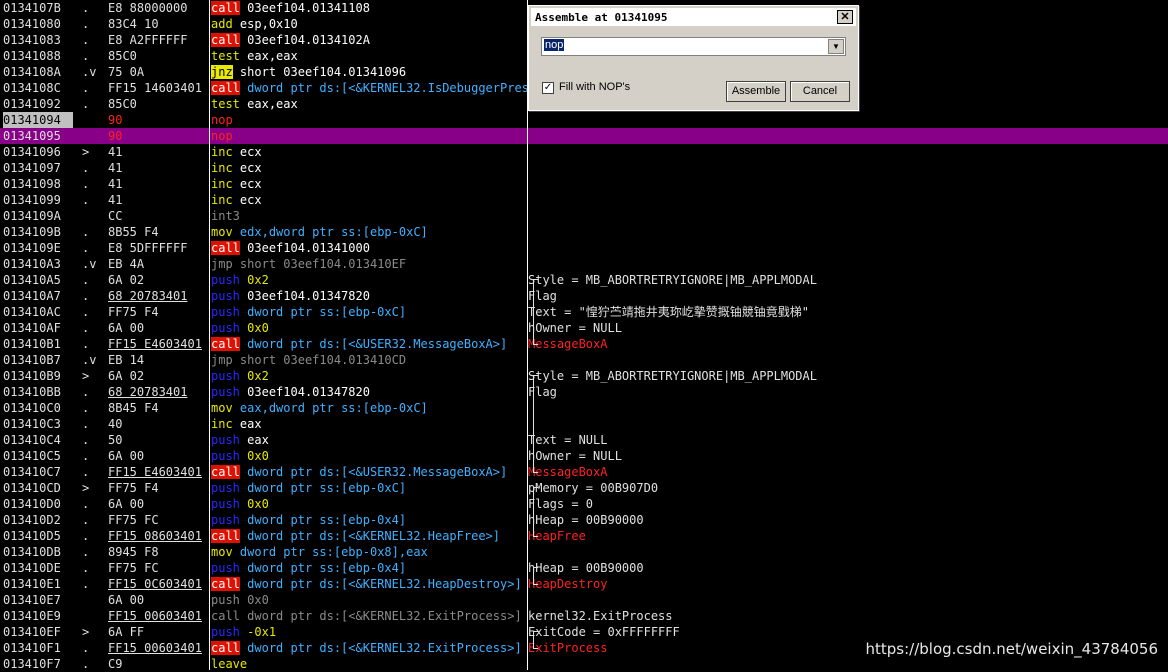  What do you see at coordinates (584, 424) in the screenshot?
I see `table-row: 013410C3. 40 inc eax` at bounding box center [584, 424].